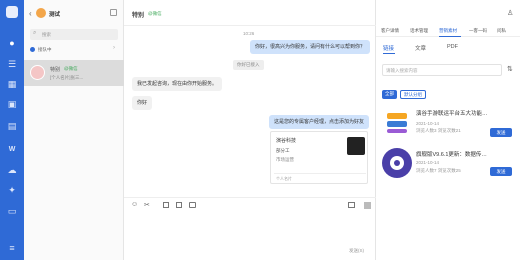 The image size is (520, 260). What do you see at coordinates (389, 53) in the screenshot?
I see `subtab-underline` at bounding box center [389, 53].